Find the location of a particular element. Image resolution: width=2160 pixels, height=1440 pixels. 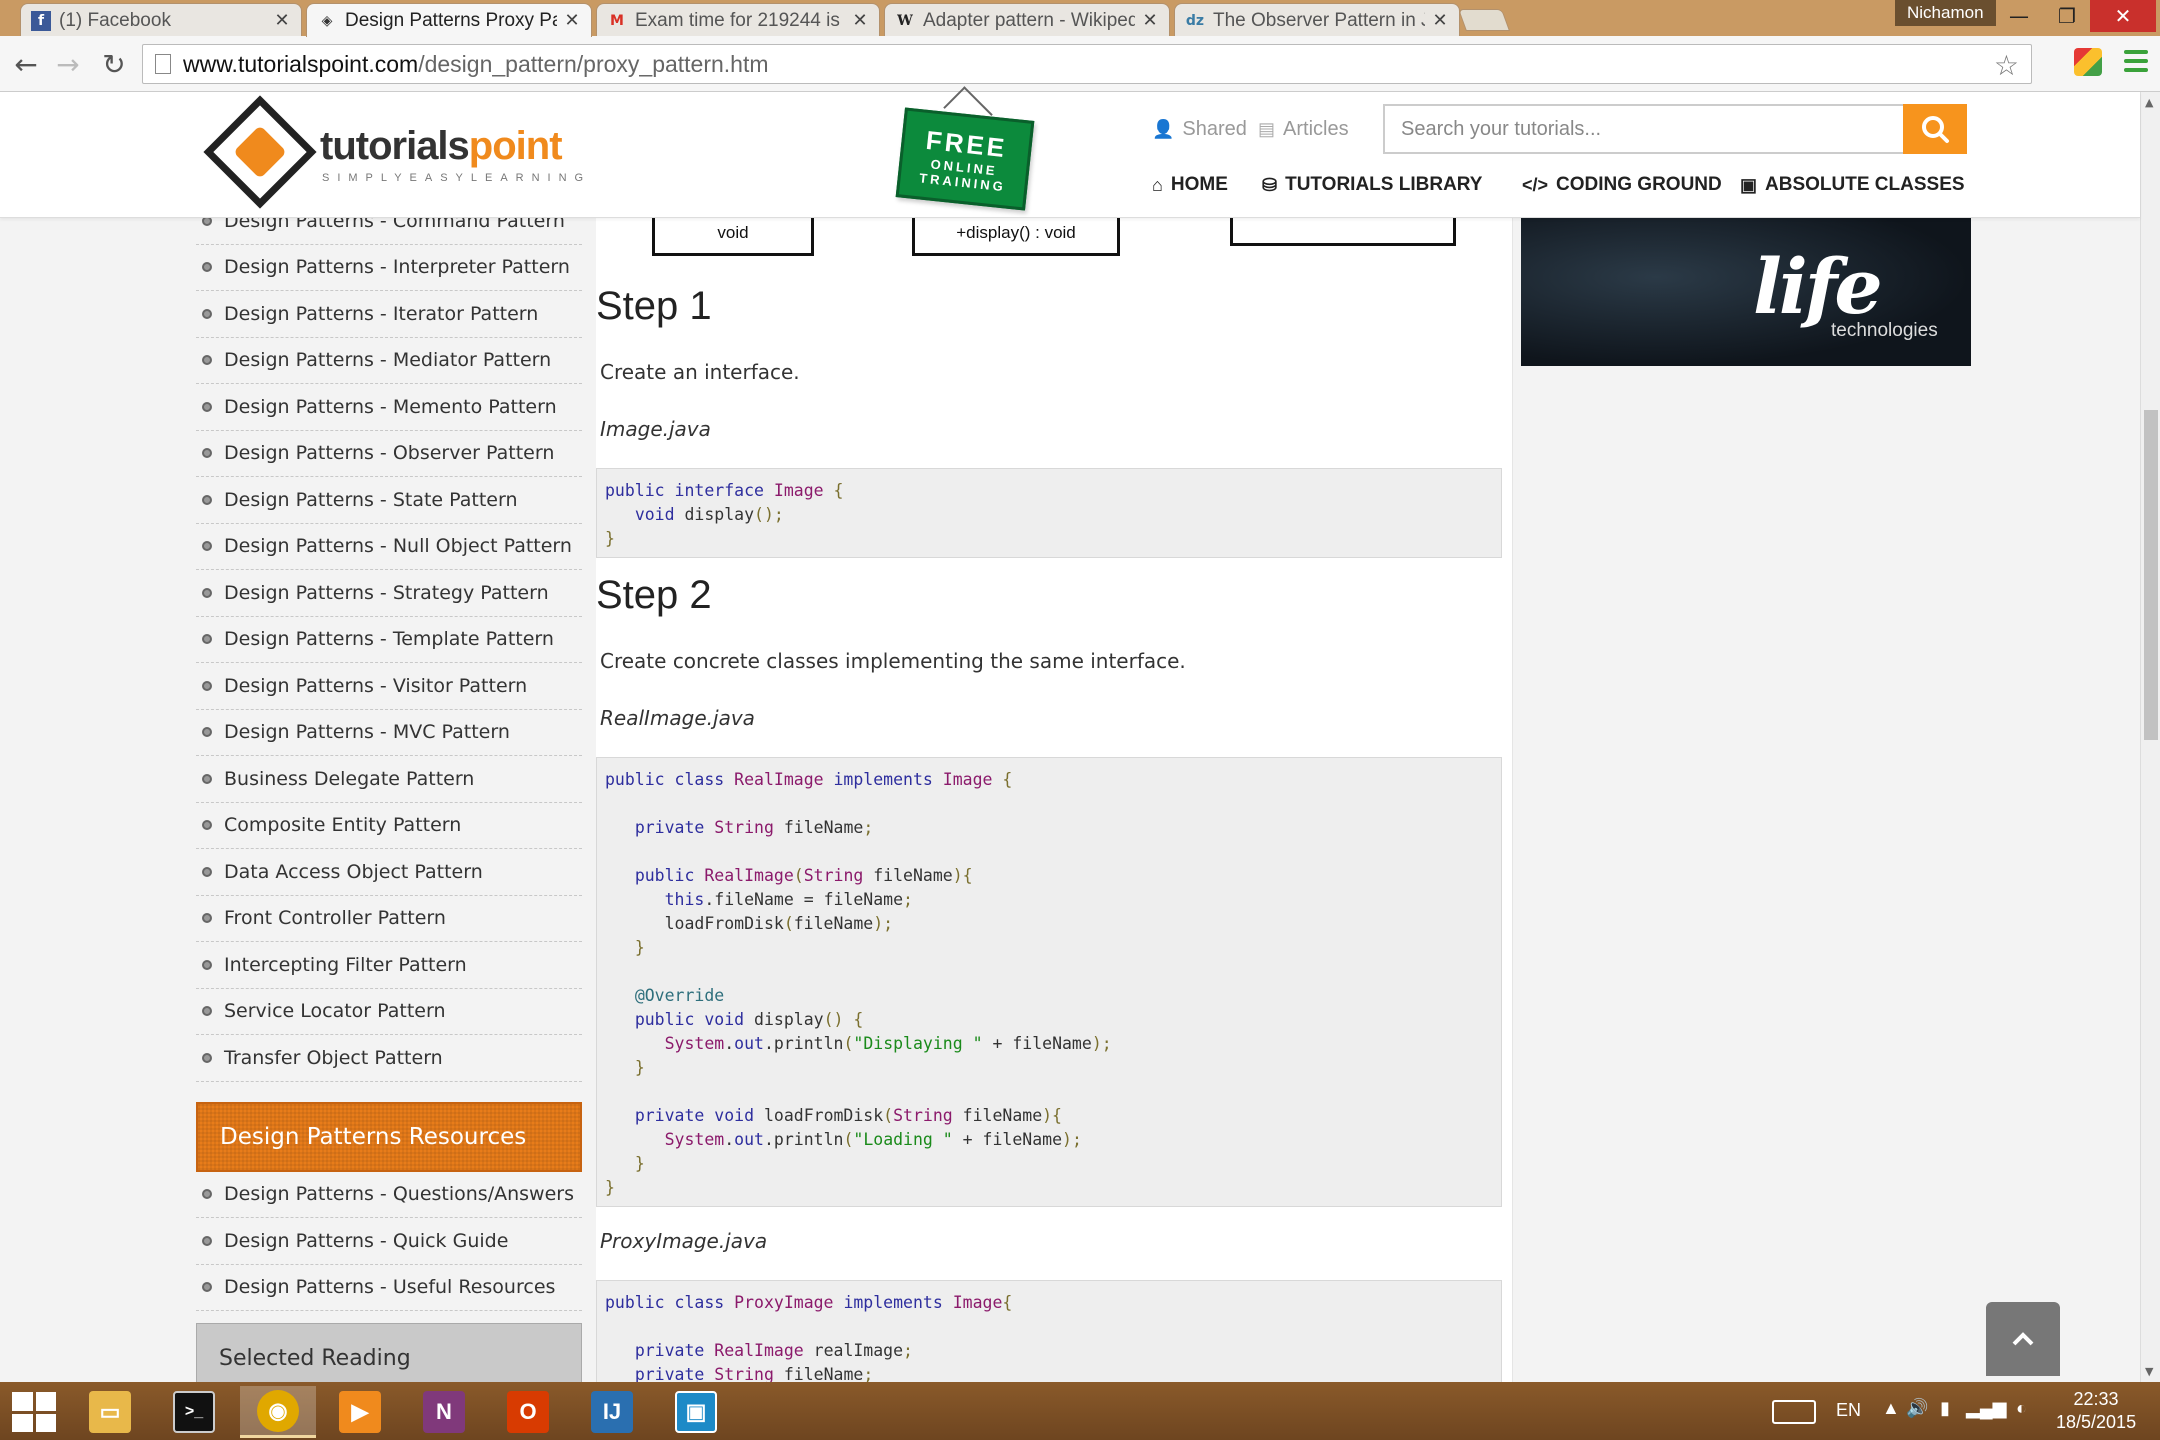

sidebar-item: Design Patterns - Observer Pattern is located at coordinates (389, 454).